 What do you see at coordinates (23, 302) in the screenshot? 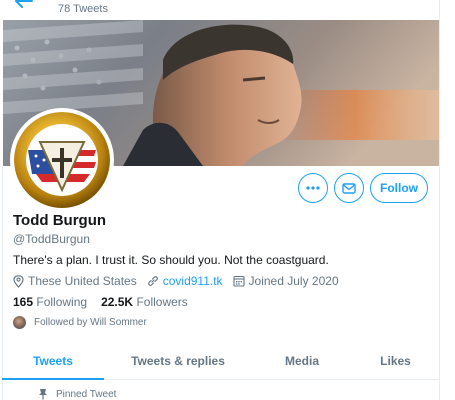
I see `following-count: 165` at bounding box center [23, 302].